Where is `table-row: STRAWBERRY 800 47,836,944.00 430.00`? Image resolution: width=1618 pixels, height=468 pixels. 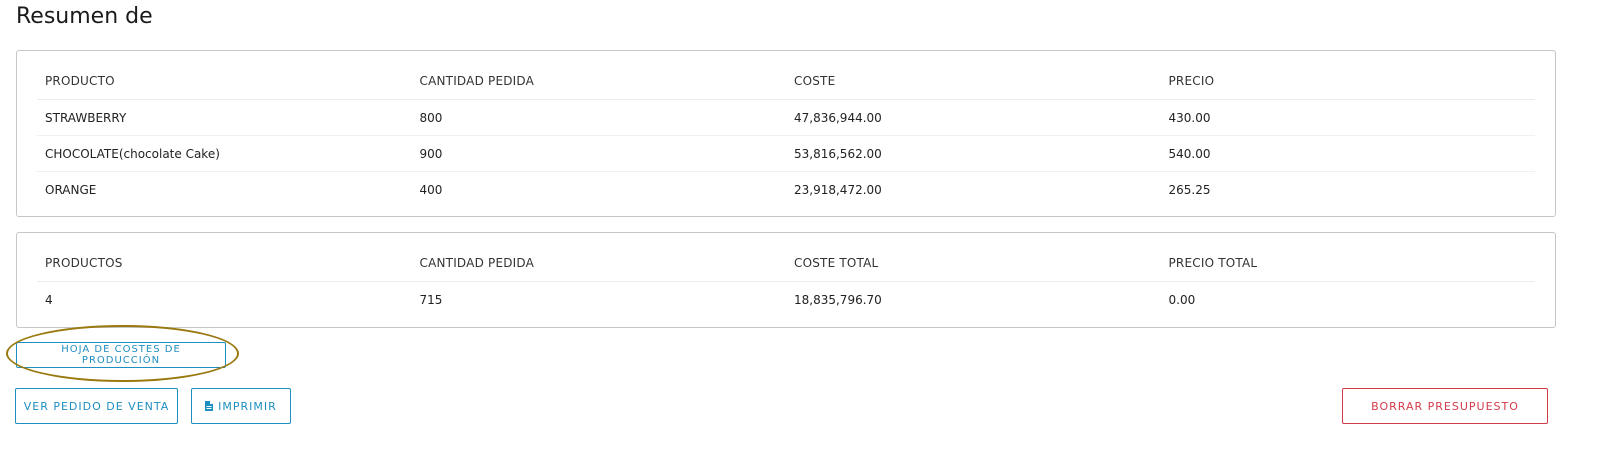 table-row: STRAWBERRY 800 47,836,944.00 430.00 is located at coordinates (786, 117).